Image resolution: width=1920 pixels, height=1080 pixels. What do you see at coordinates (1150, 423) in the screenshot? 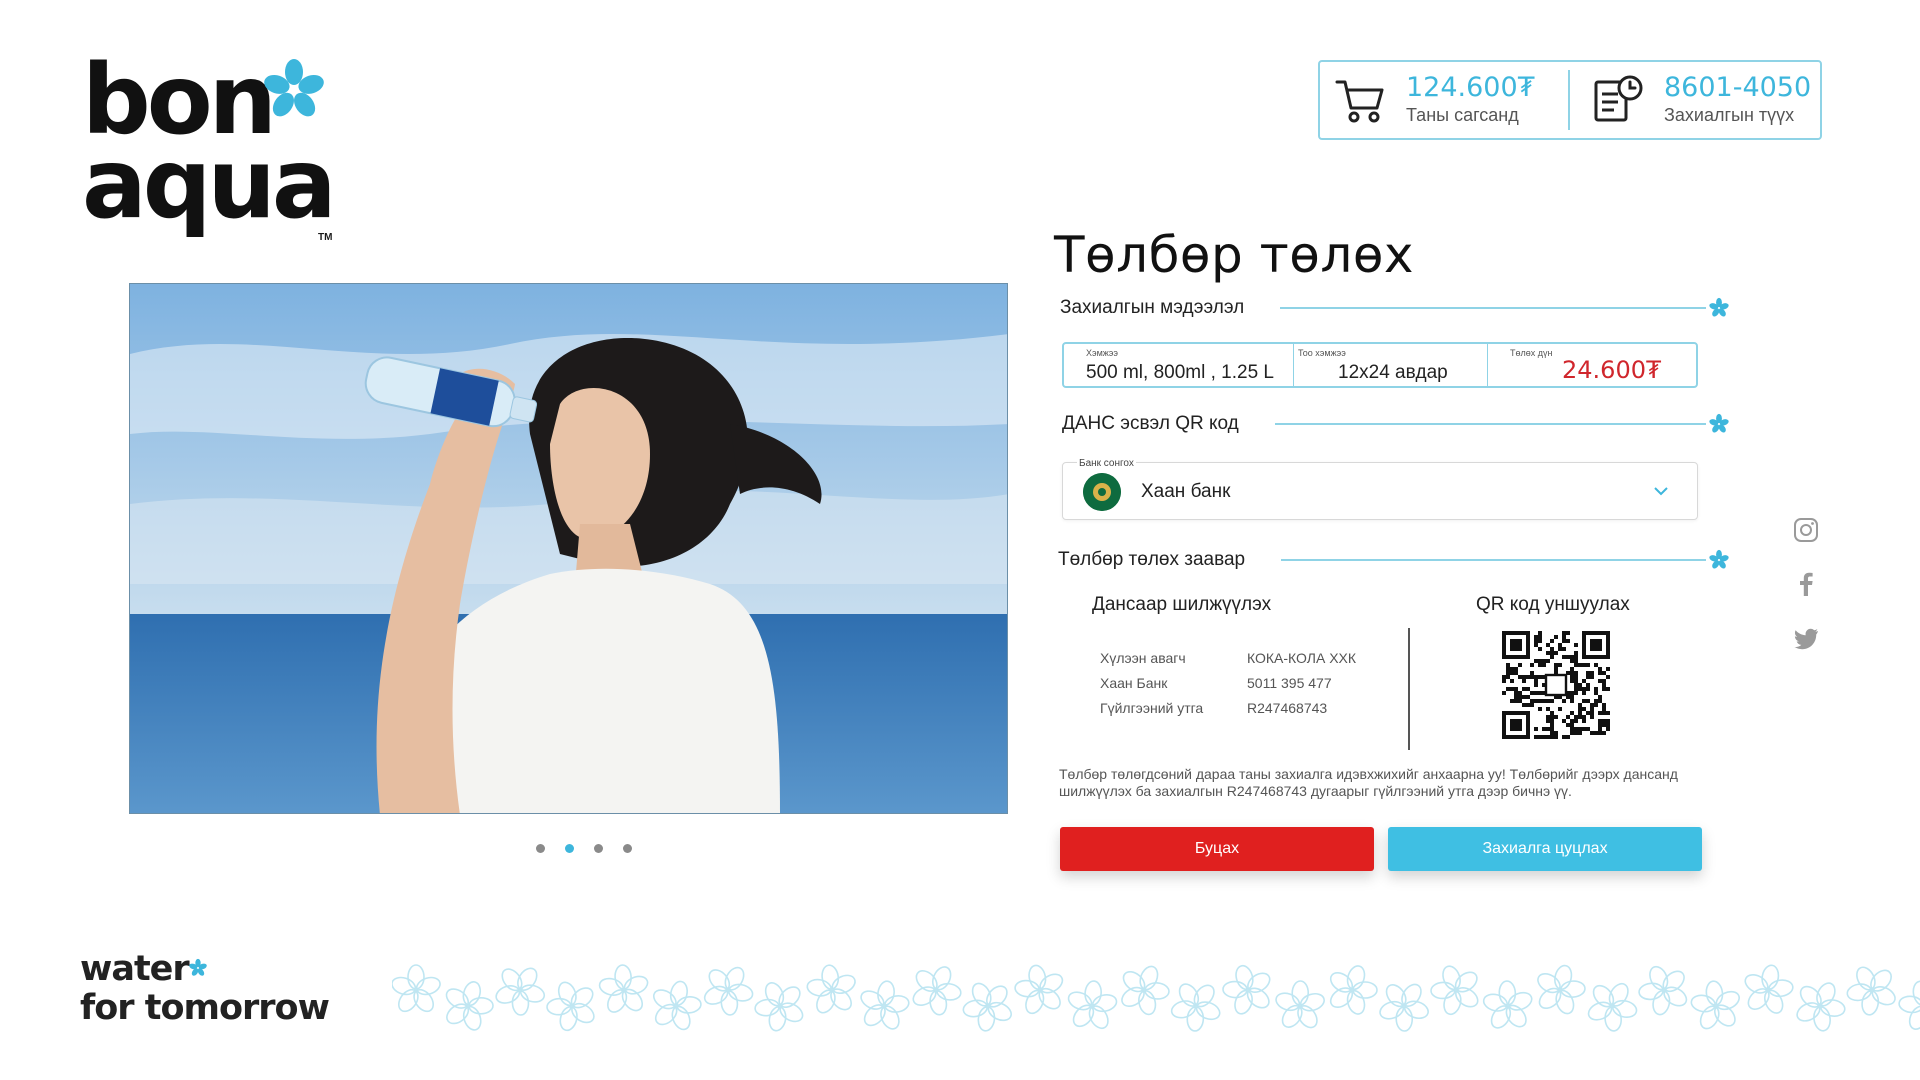
I see `section-account-title: ДАНС эсвэл QR код` at bounding box center [1150, 423].